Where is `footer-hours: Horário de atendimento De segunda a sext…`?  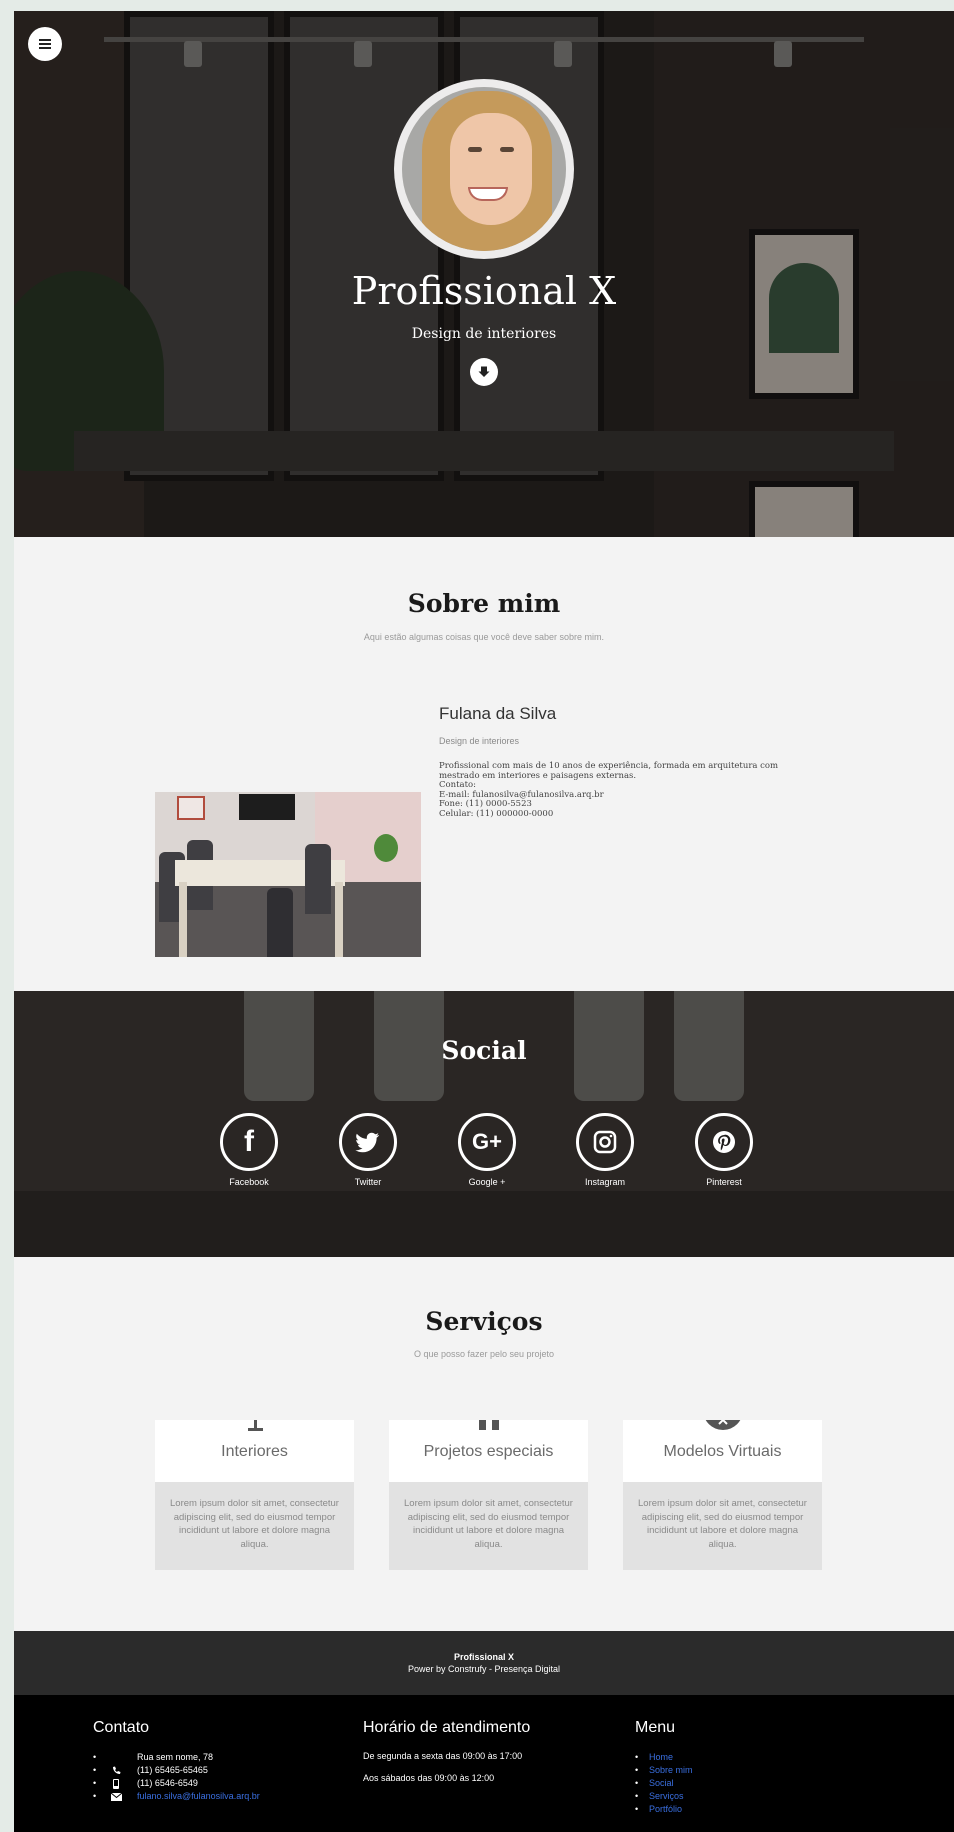
footer-hours: Horário de atendimento De segunda a sext… is located at coordinates (446, 1757).